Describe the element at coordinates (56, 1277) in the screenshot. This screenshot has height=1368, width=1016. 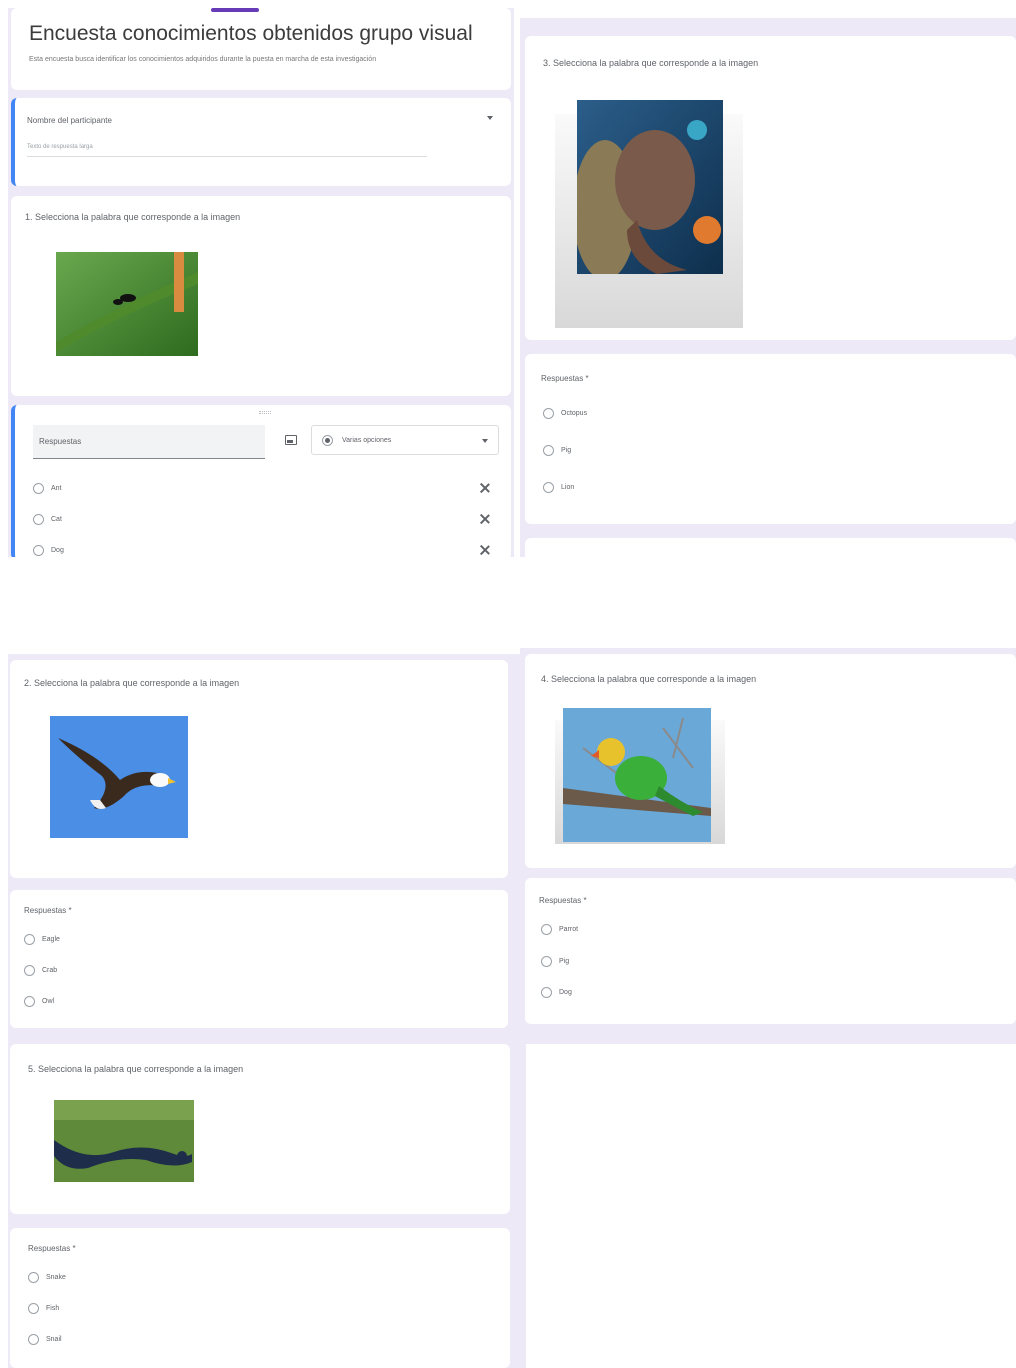
I see `q5-option-label: Snake` at that location.